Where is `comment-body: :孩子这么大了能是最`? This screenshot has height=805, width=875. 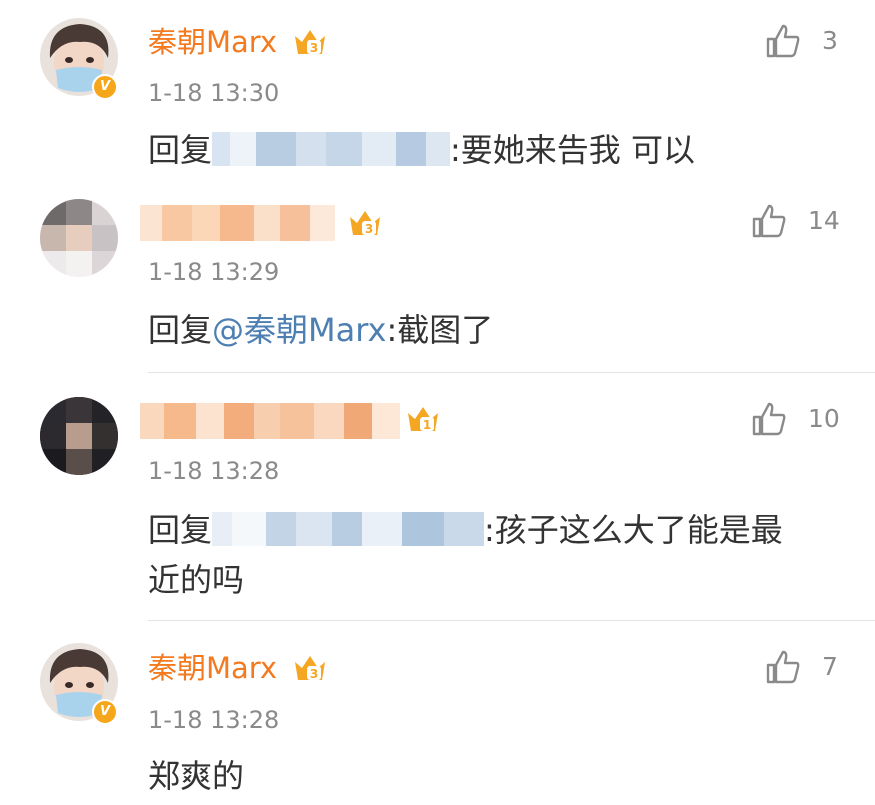 comment-body: :孩子这么大了能是最 is located at coordinates (633, 530).